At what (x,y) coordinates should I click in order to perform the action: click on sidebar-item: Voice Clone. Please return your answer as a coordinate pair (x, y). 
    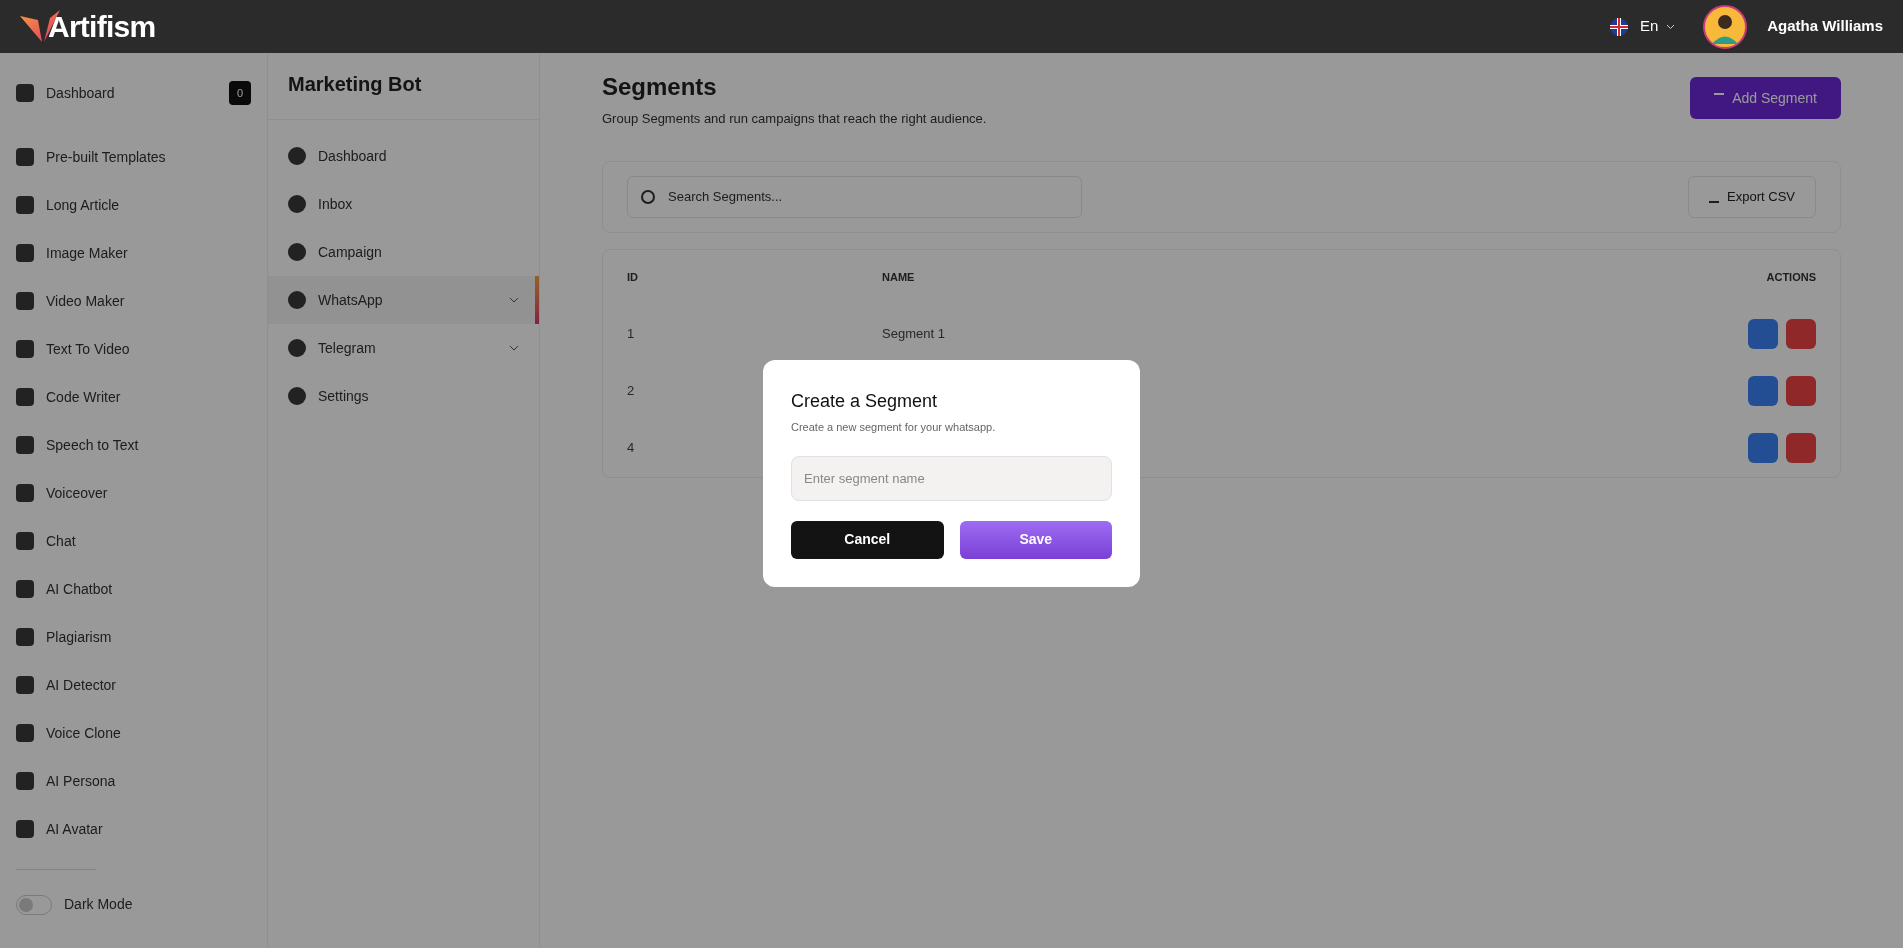
    Looking at the image, I should click on (83, 733).